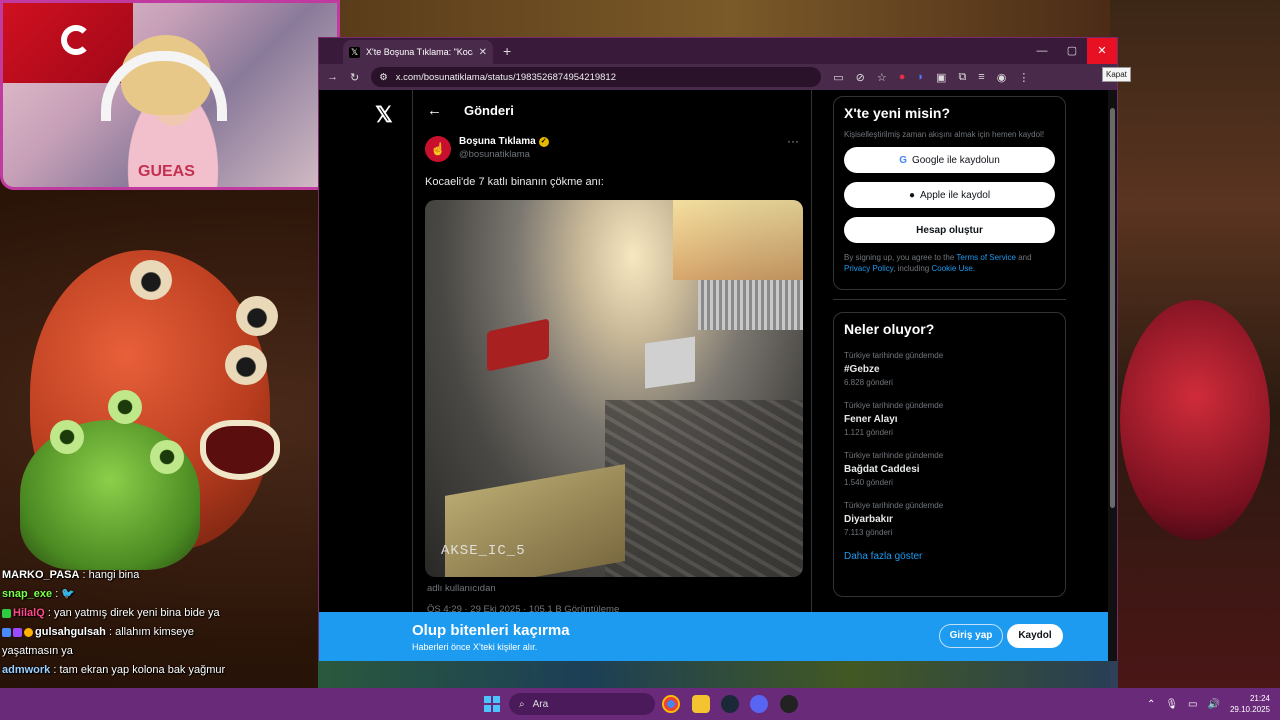  I want to click on more-options-icon: ···, so click(793, 141).